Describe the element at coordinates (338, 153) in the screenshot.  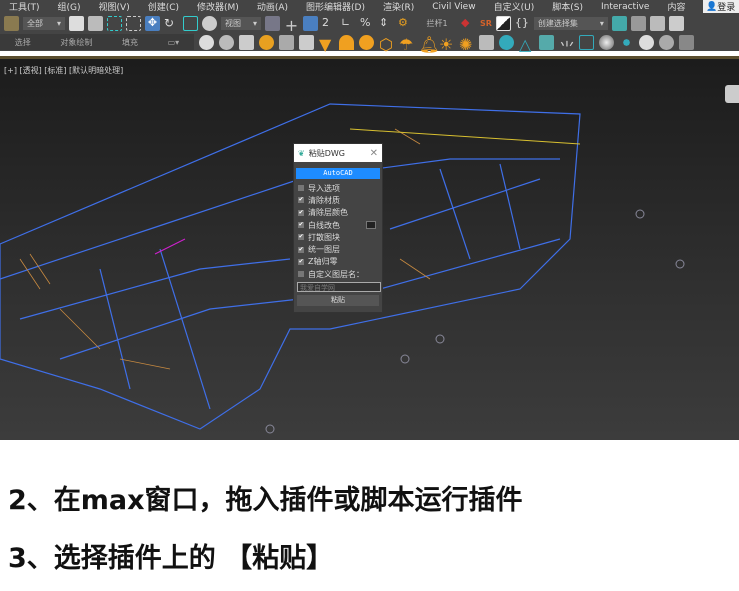
I see `dialog-titlebar: ❦ 粘贴DWG ✕` at that location.